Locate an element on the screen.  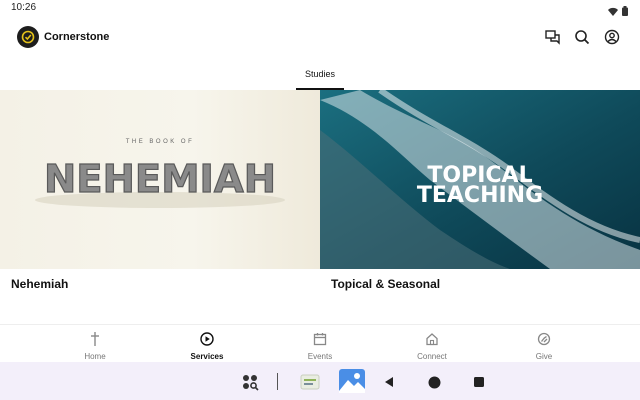
app-drawer-icon is located at coordinates (250, 382).